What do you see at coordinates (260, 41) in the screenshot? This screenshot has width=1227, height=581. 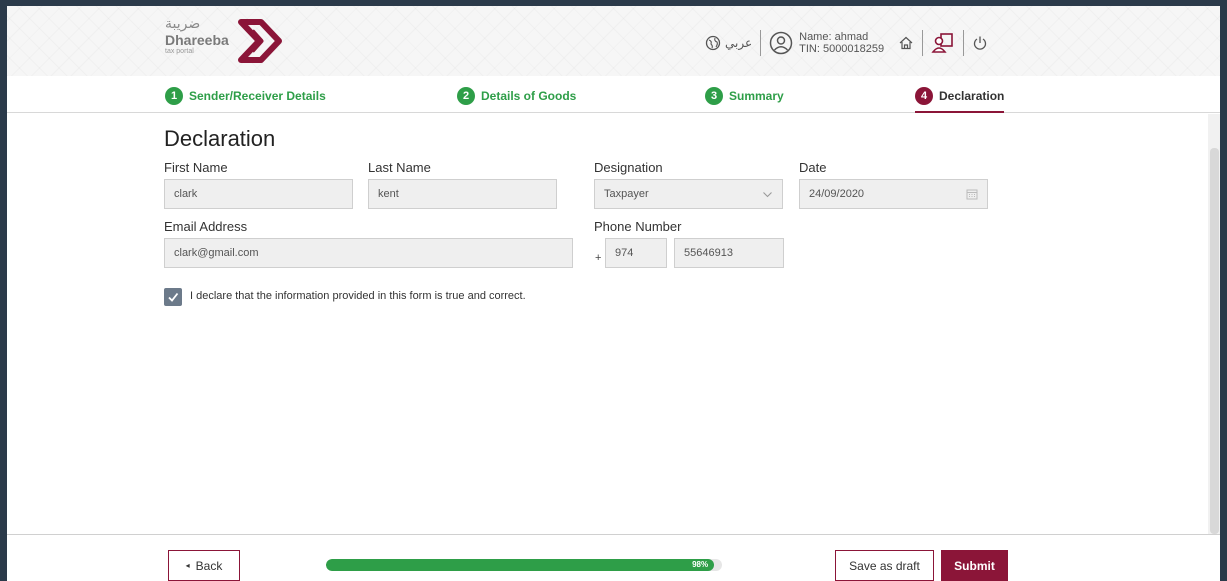 I see `logo-chevron-mark` at bounding box center [260, 41].